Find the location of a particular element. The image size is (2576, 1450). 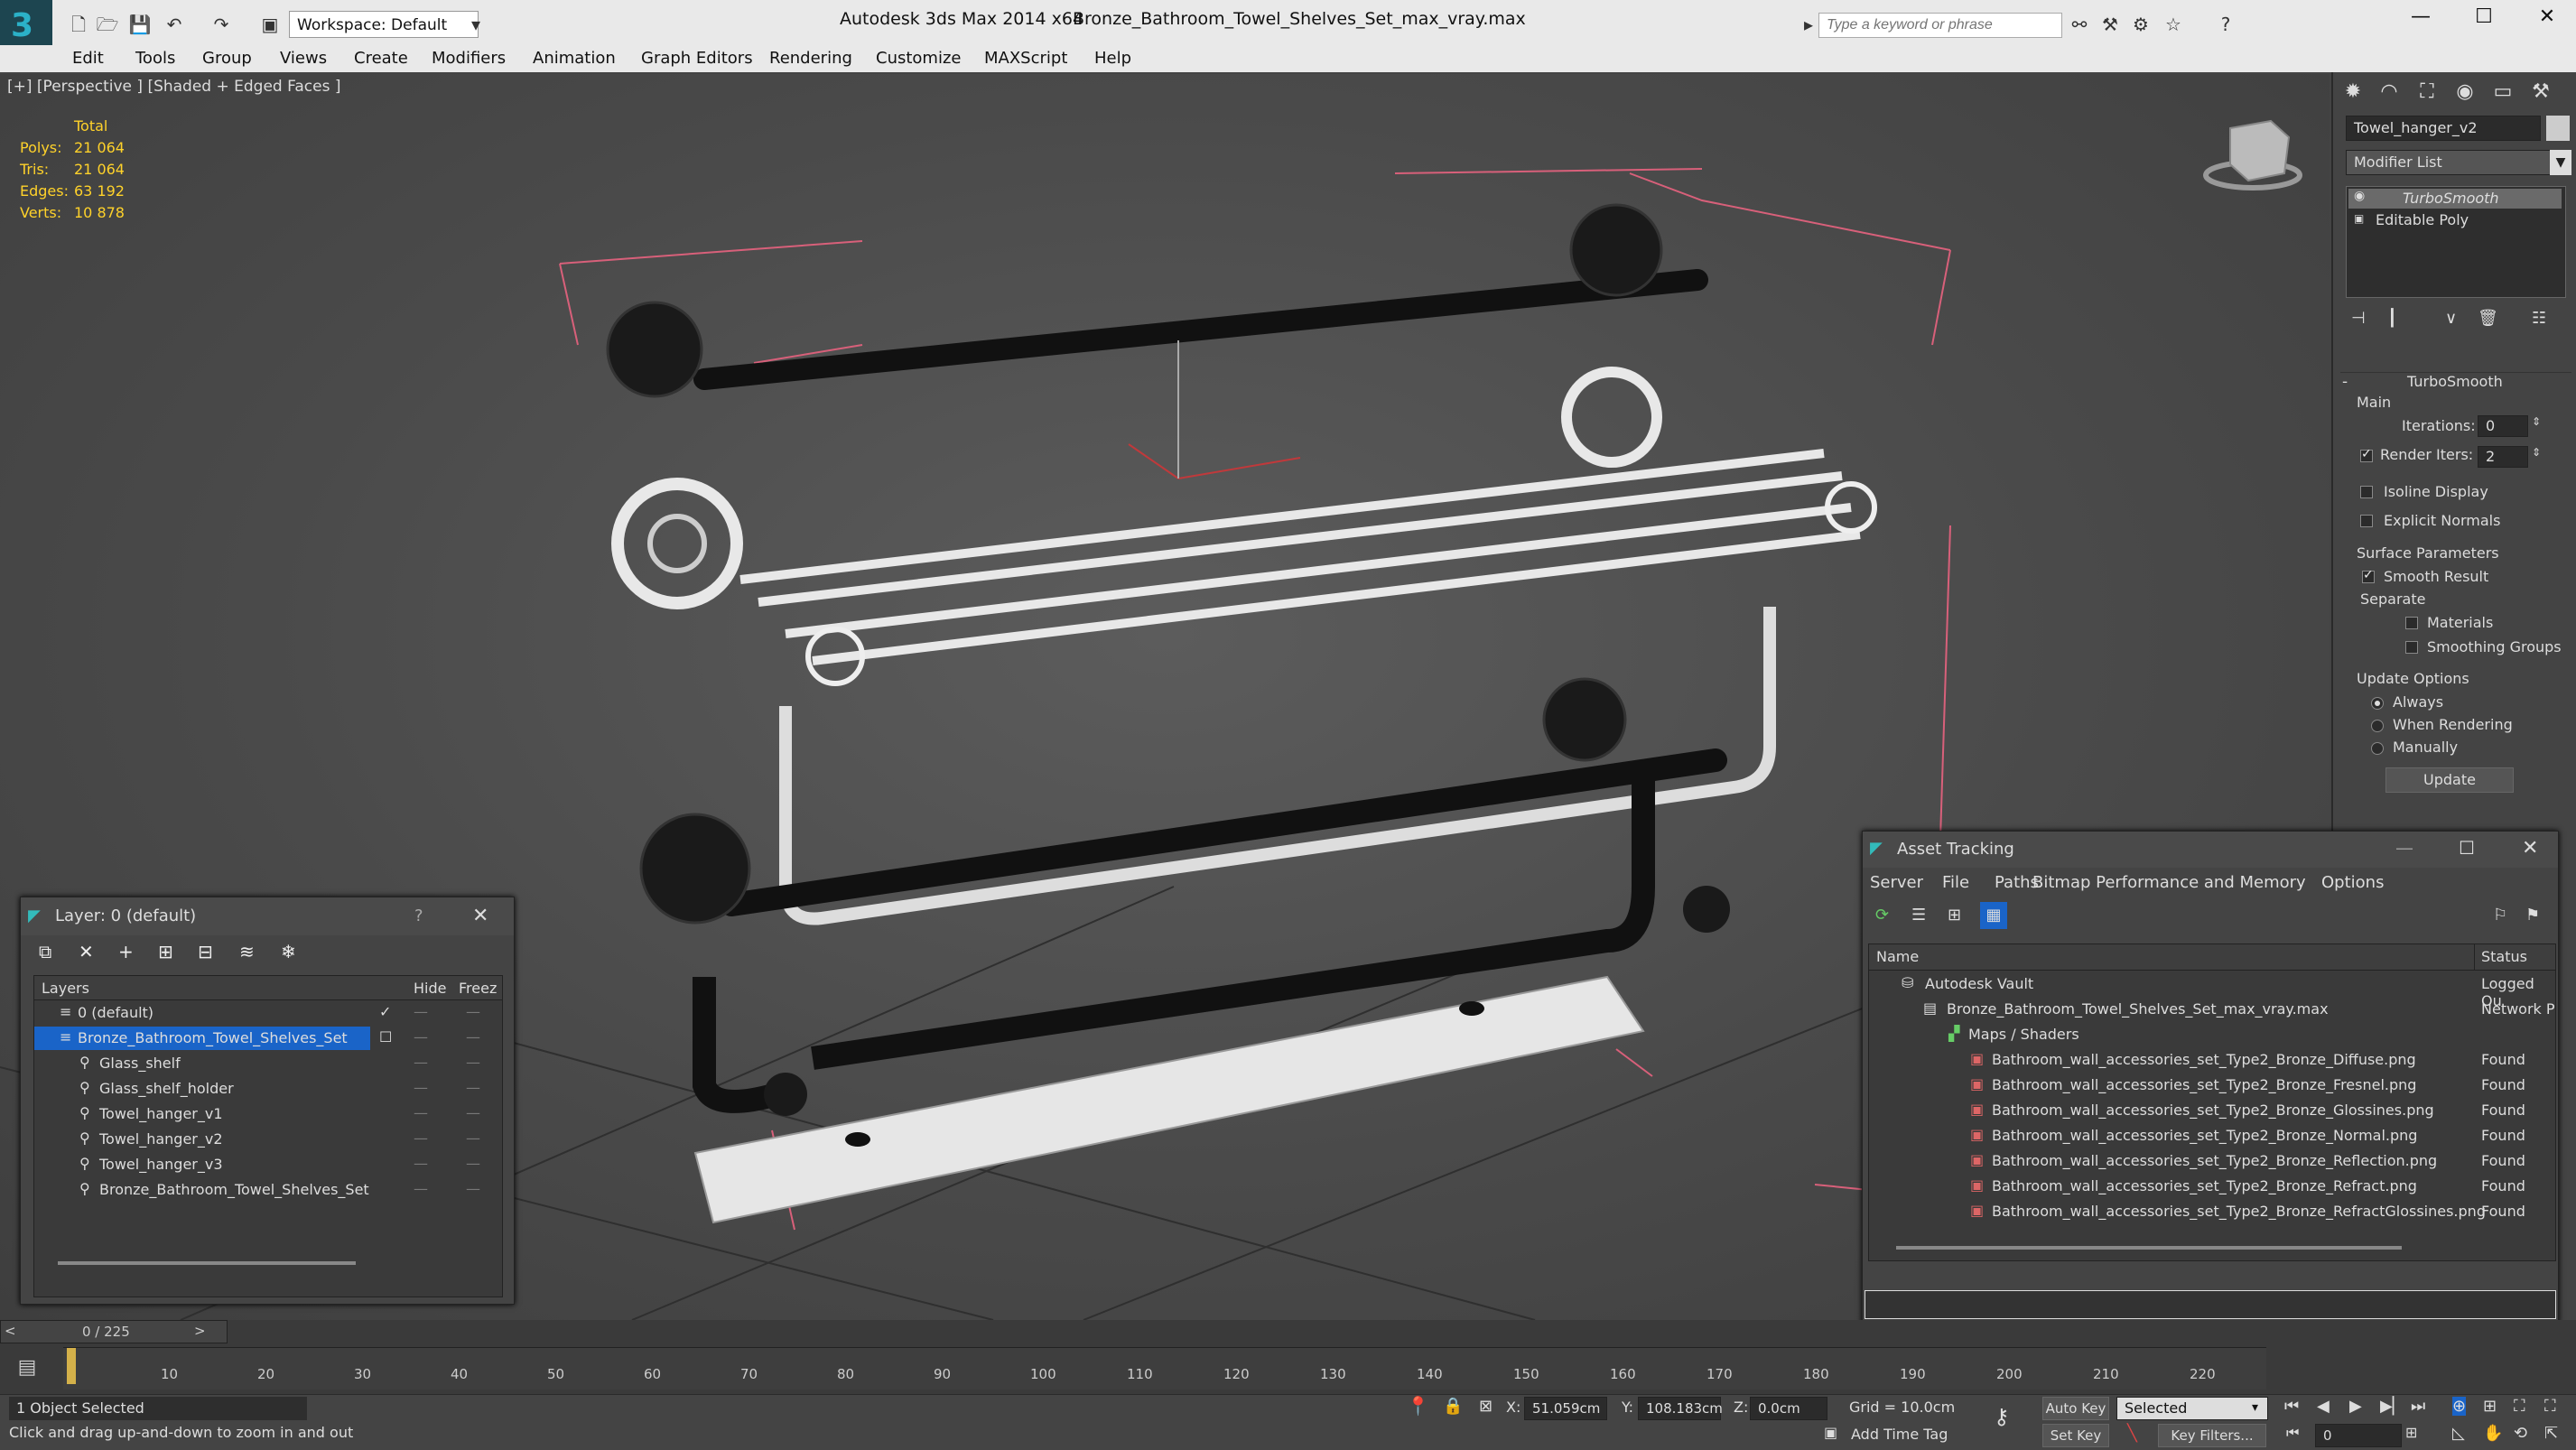

pan-icon: ✋ is located at coordinates (2493, 1433).